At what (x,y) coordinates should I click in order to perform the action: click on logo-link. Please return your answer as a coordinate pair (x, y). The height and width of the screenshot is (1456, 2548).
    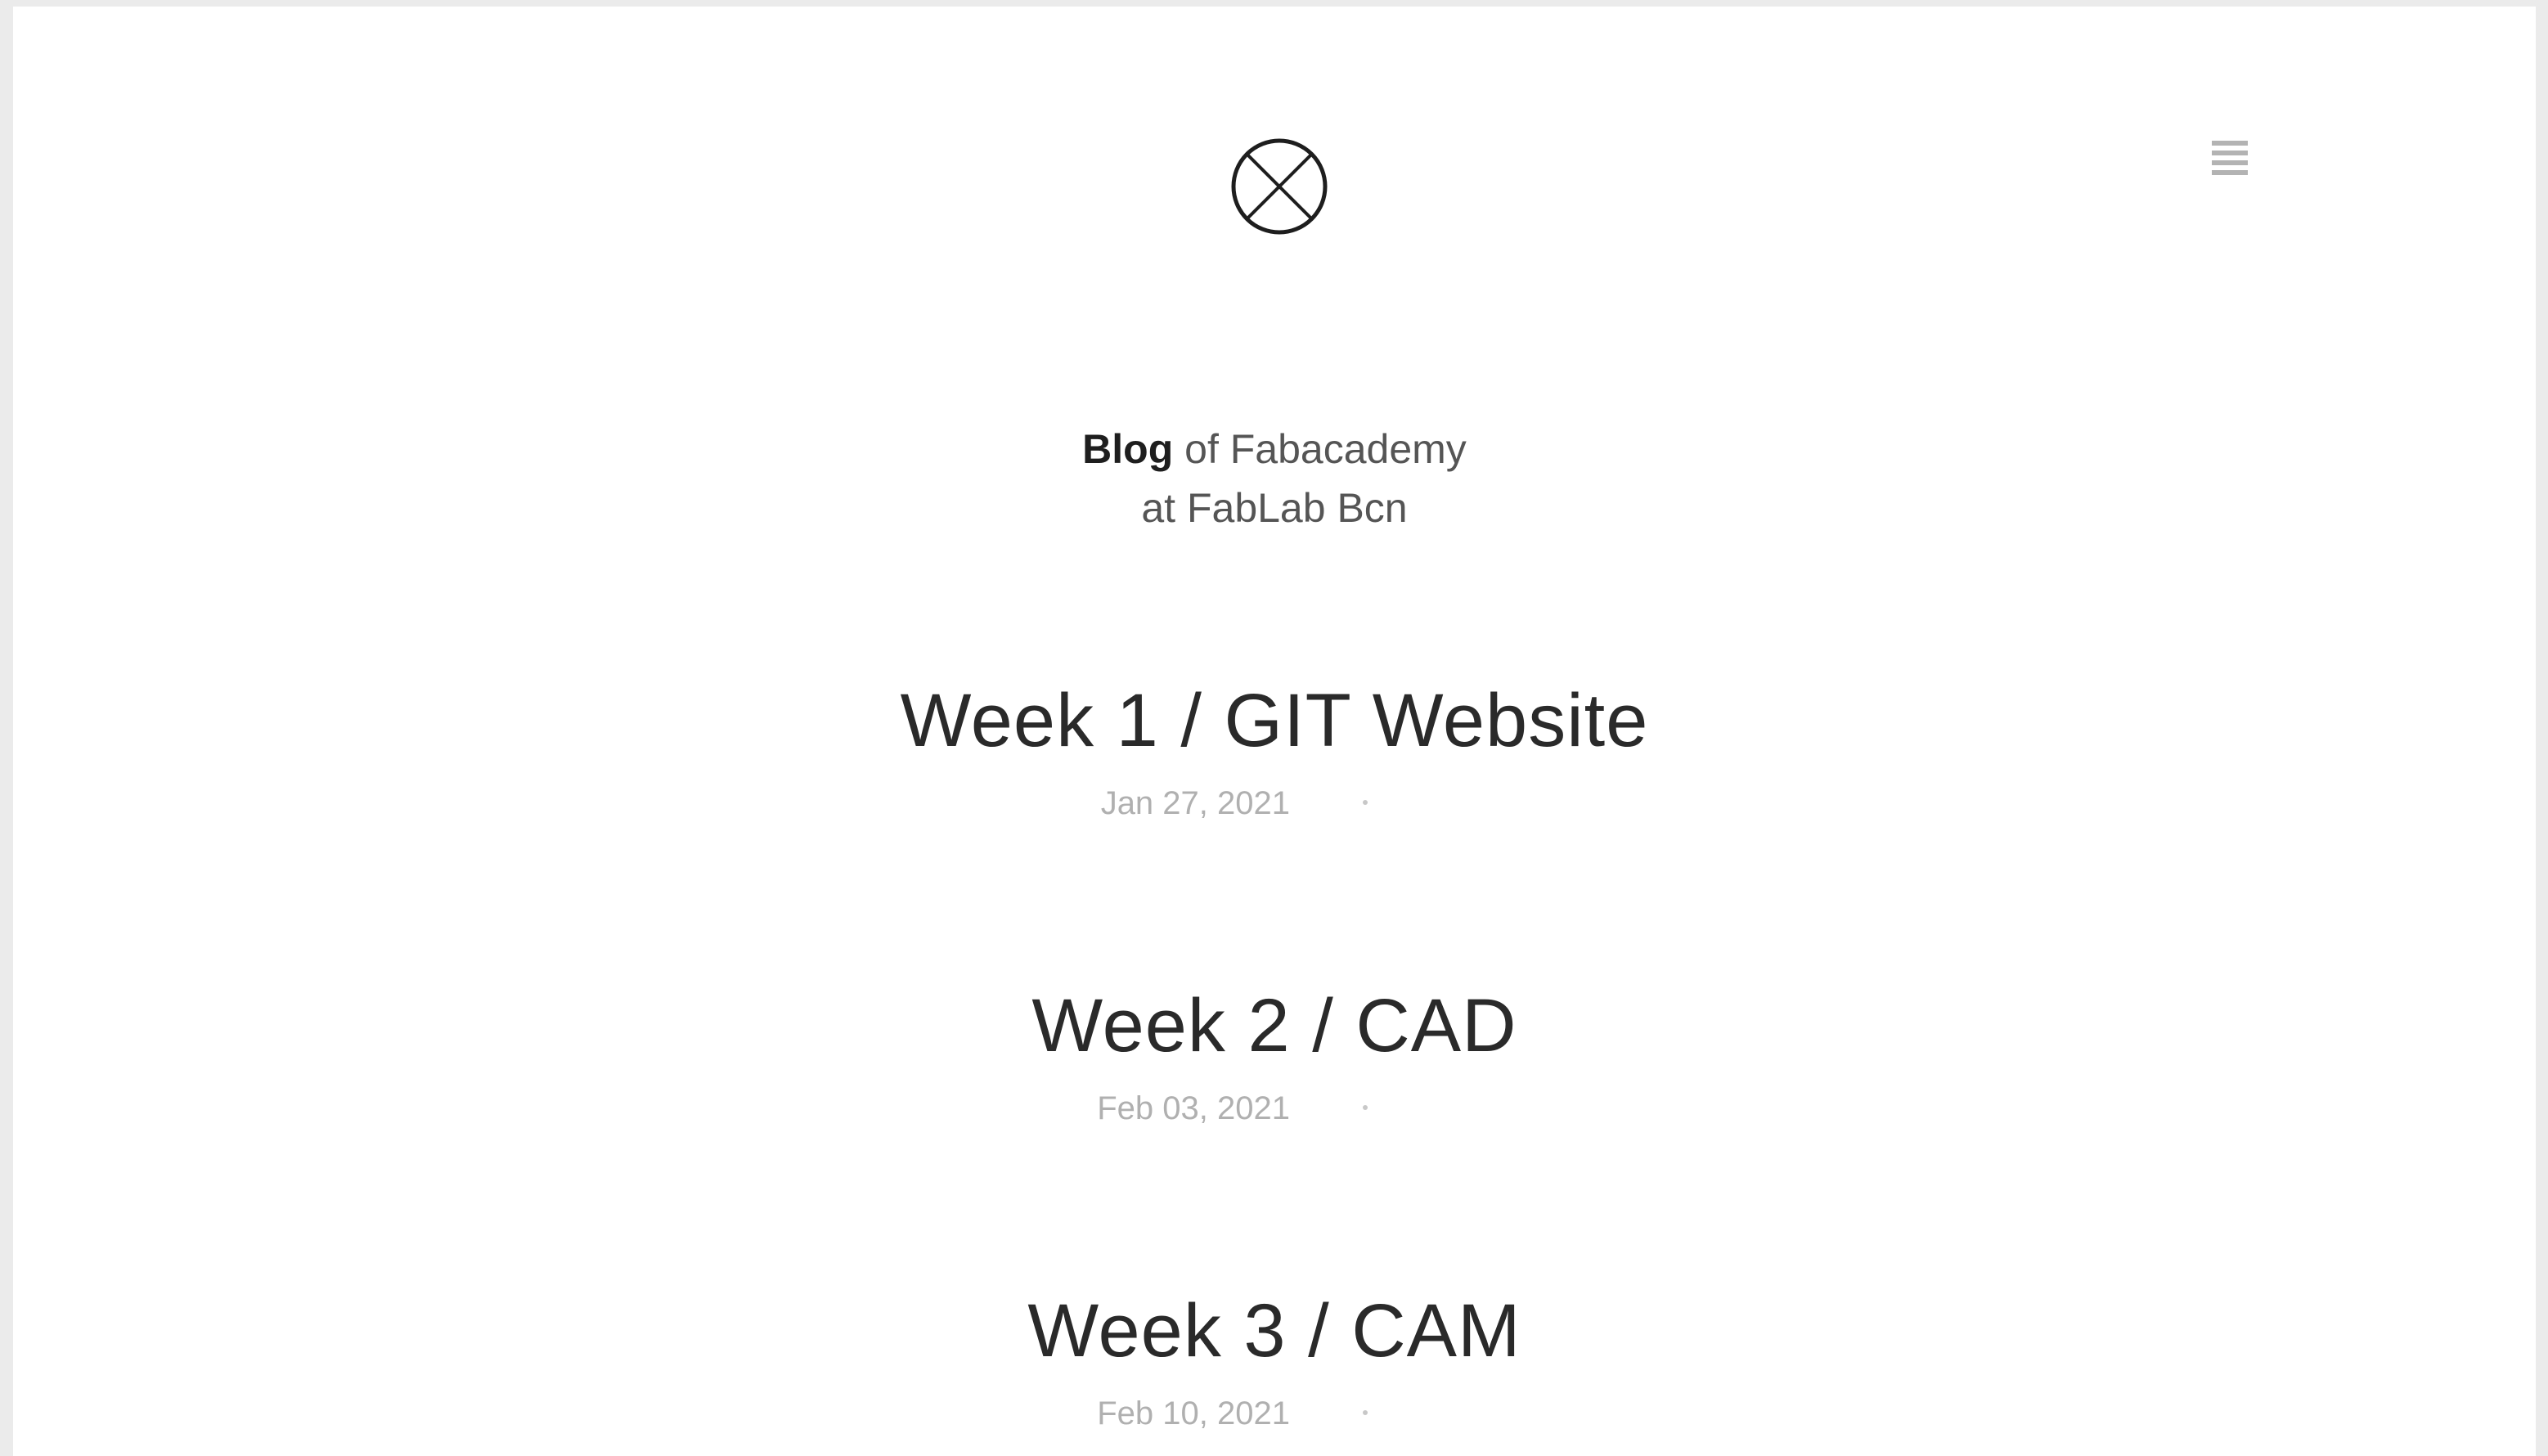
    Looking at the image, I should click on (1279, 186).